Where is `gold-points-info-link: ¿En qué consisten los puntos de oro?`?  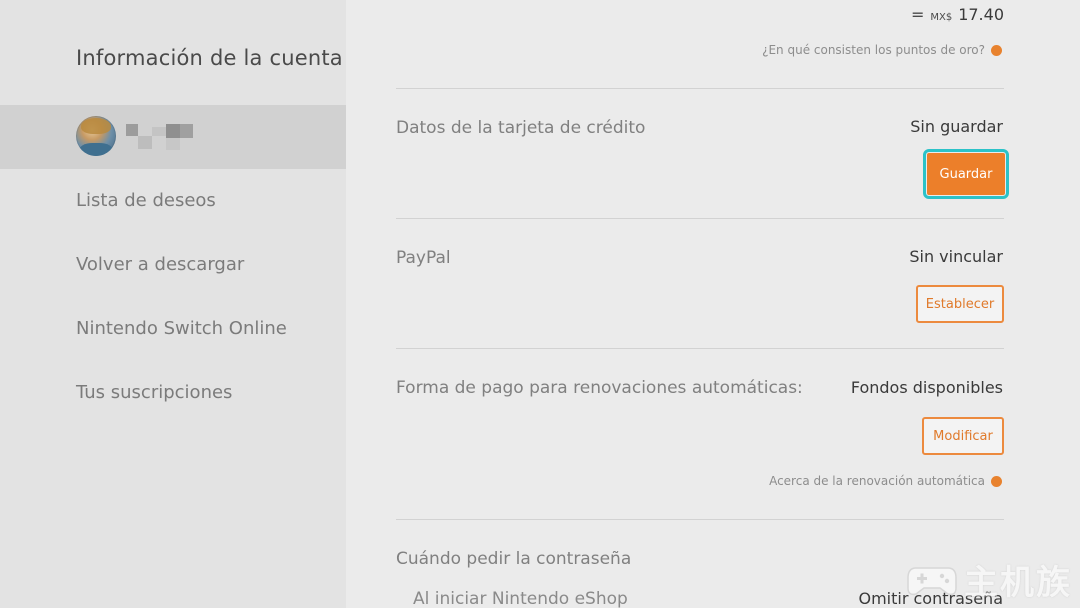 gold-points-info-link: ¿En qué consisten los puntos de oro? is located at coordinates (882, 50).